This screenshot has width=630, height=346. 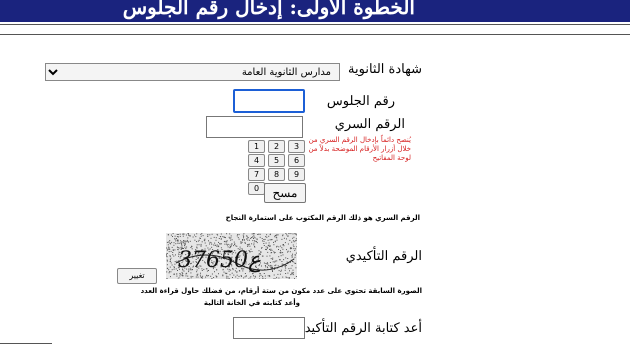 I want to click on captcha-image: 37ع650, so click(x=232, y=256).